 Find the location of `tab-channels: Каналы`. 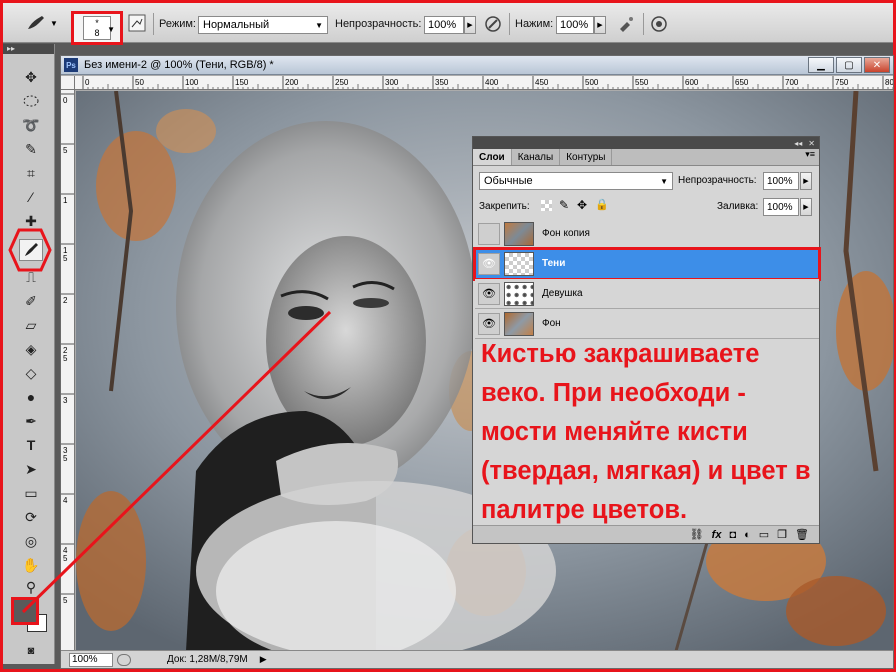

tab-channels: Каналы is located at coordinates (536, 157).